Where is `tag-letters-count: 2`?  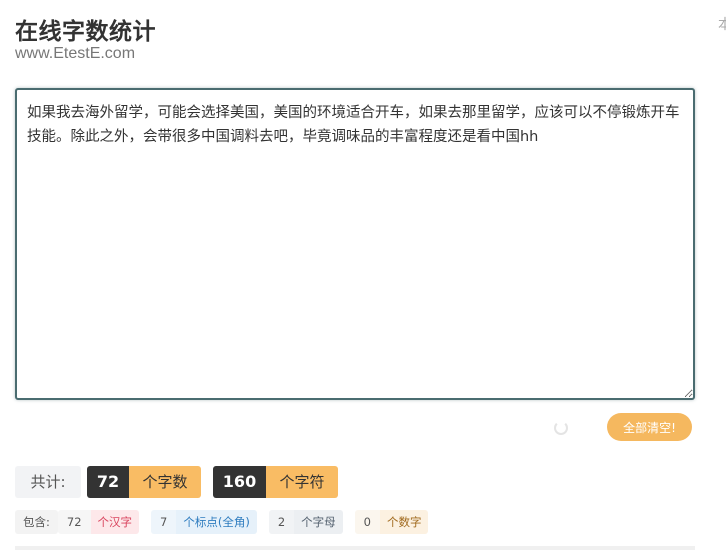
tag-letters-count: 2 is located at coordinates (281, 522).